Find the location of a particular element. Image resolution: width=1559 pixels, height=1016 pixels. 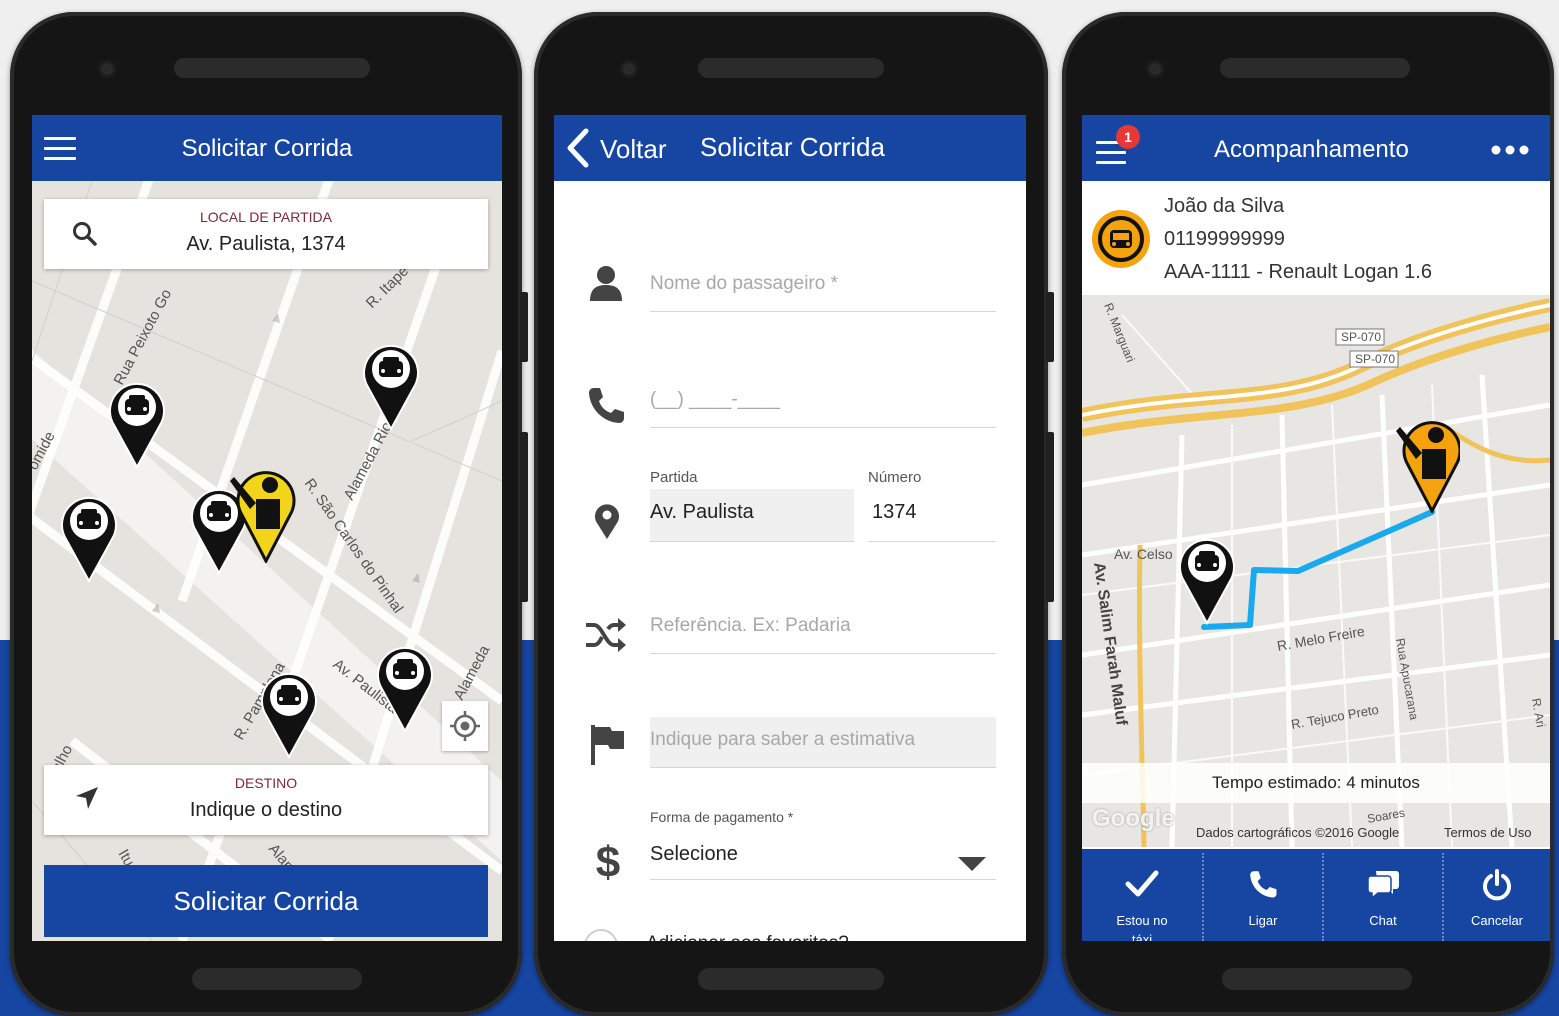

app-bar: Solicitar Corrida is located at coordinates (267, 148).